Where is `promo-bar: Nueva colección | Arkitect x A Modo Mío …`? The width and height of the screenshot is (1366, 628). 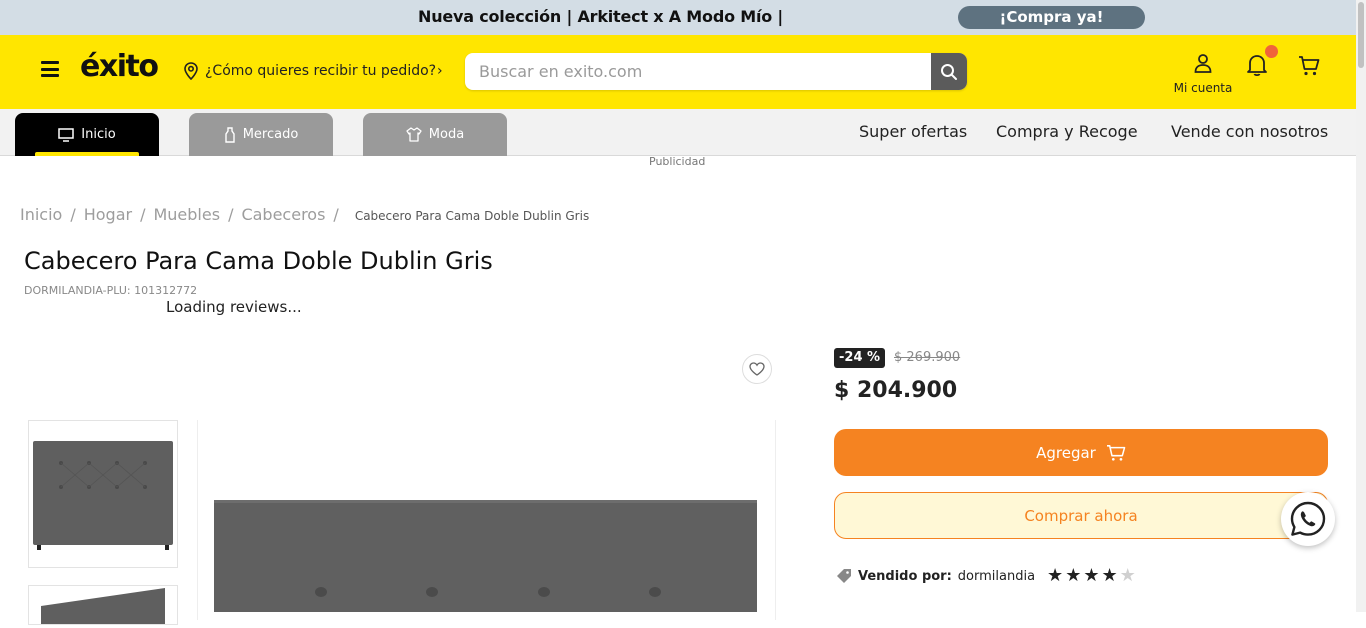 promo-bar: Nueva colección | Arkitect x A Modo Mío … is located at coordinates (678, 17).